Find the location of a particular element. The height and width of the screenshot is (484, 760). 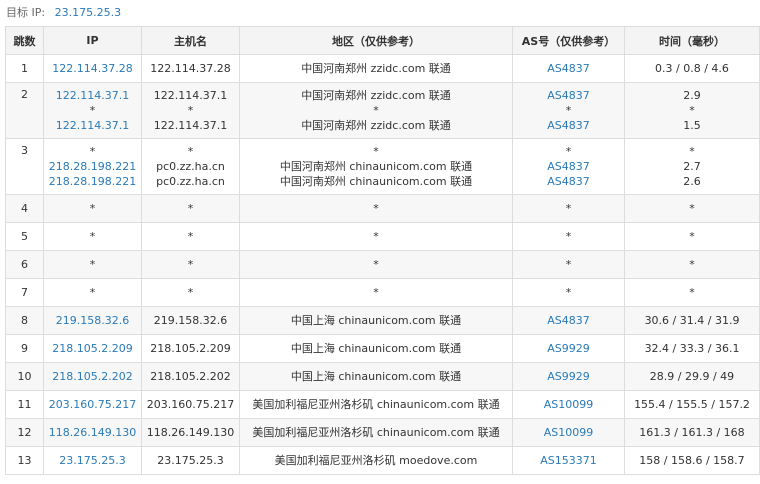

cell-as: * AS4837 AS4837 is located at coordinates (568, 166).